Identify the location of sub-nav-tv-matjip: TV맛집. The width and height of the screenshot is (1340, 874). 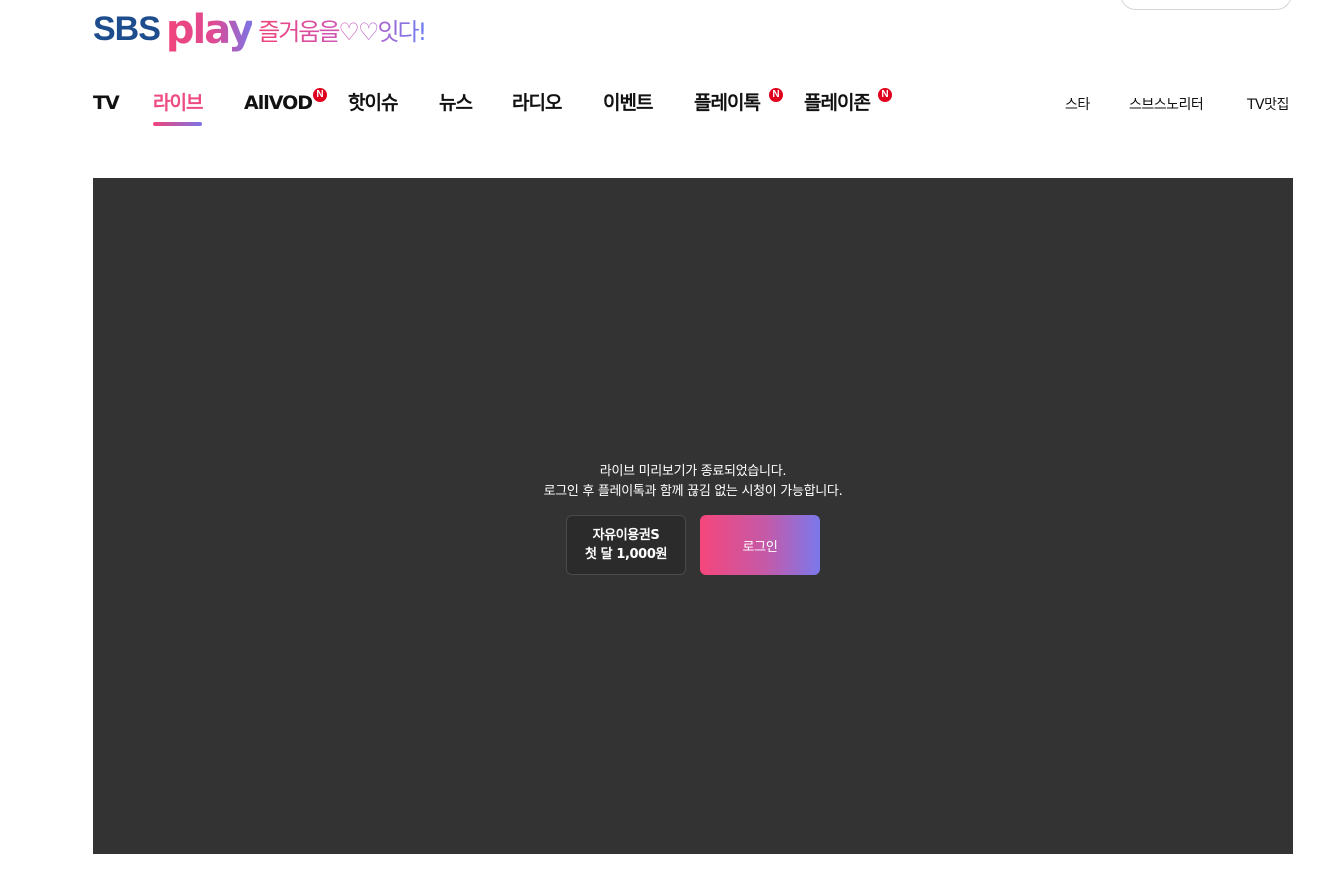
(1268, 104).